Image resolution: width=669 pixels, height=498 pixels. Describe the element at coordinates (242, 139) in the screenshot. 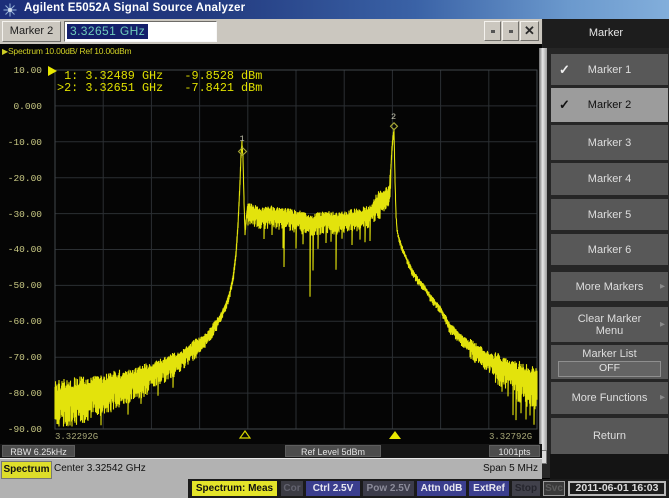

I see `svg-text: 1` at that location.